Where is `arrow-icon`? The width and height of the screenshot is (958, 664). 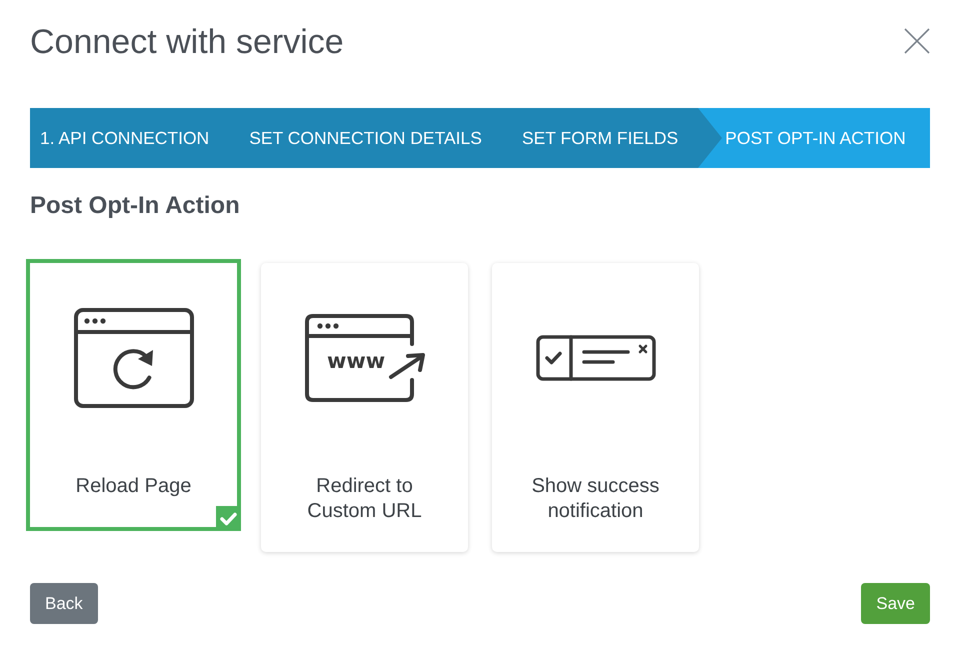
arrow-icon is located at coordinates (406, 366).